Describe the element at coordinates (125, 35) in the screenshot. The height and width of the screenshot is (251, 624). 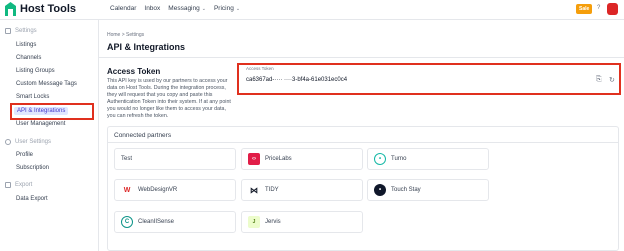
I see `breadcrumb: Home > Settings` at that location.